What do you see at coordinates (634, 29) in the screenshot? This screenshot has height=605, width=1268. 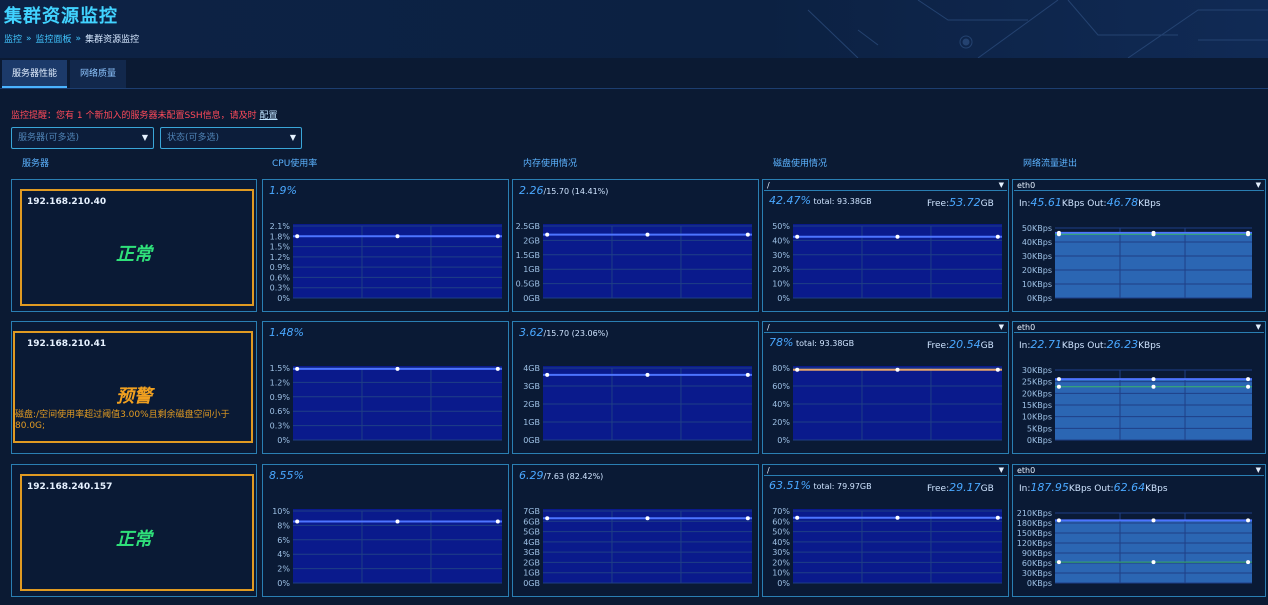 I see `page-header: 集群资源监控 监控 » 监控面板 » 集群资源监控` at bounding box center [634, 29].